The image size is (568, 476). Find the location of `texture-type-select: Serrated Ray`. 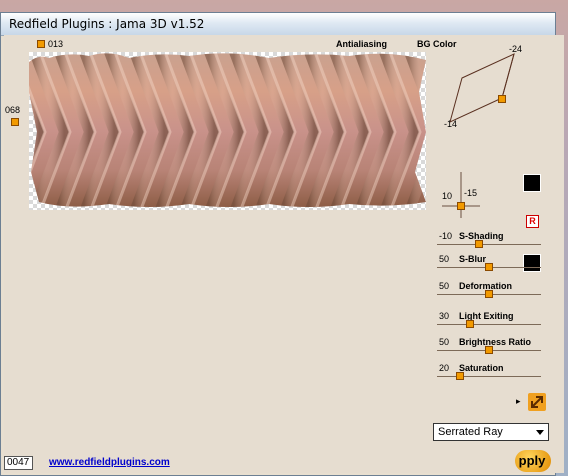

texture-type-select: Serrated Ray is located at coordinates (491, 432).